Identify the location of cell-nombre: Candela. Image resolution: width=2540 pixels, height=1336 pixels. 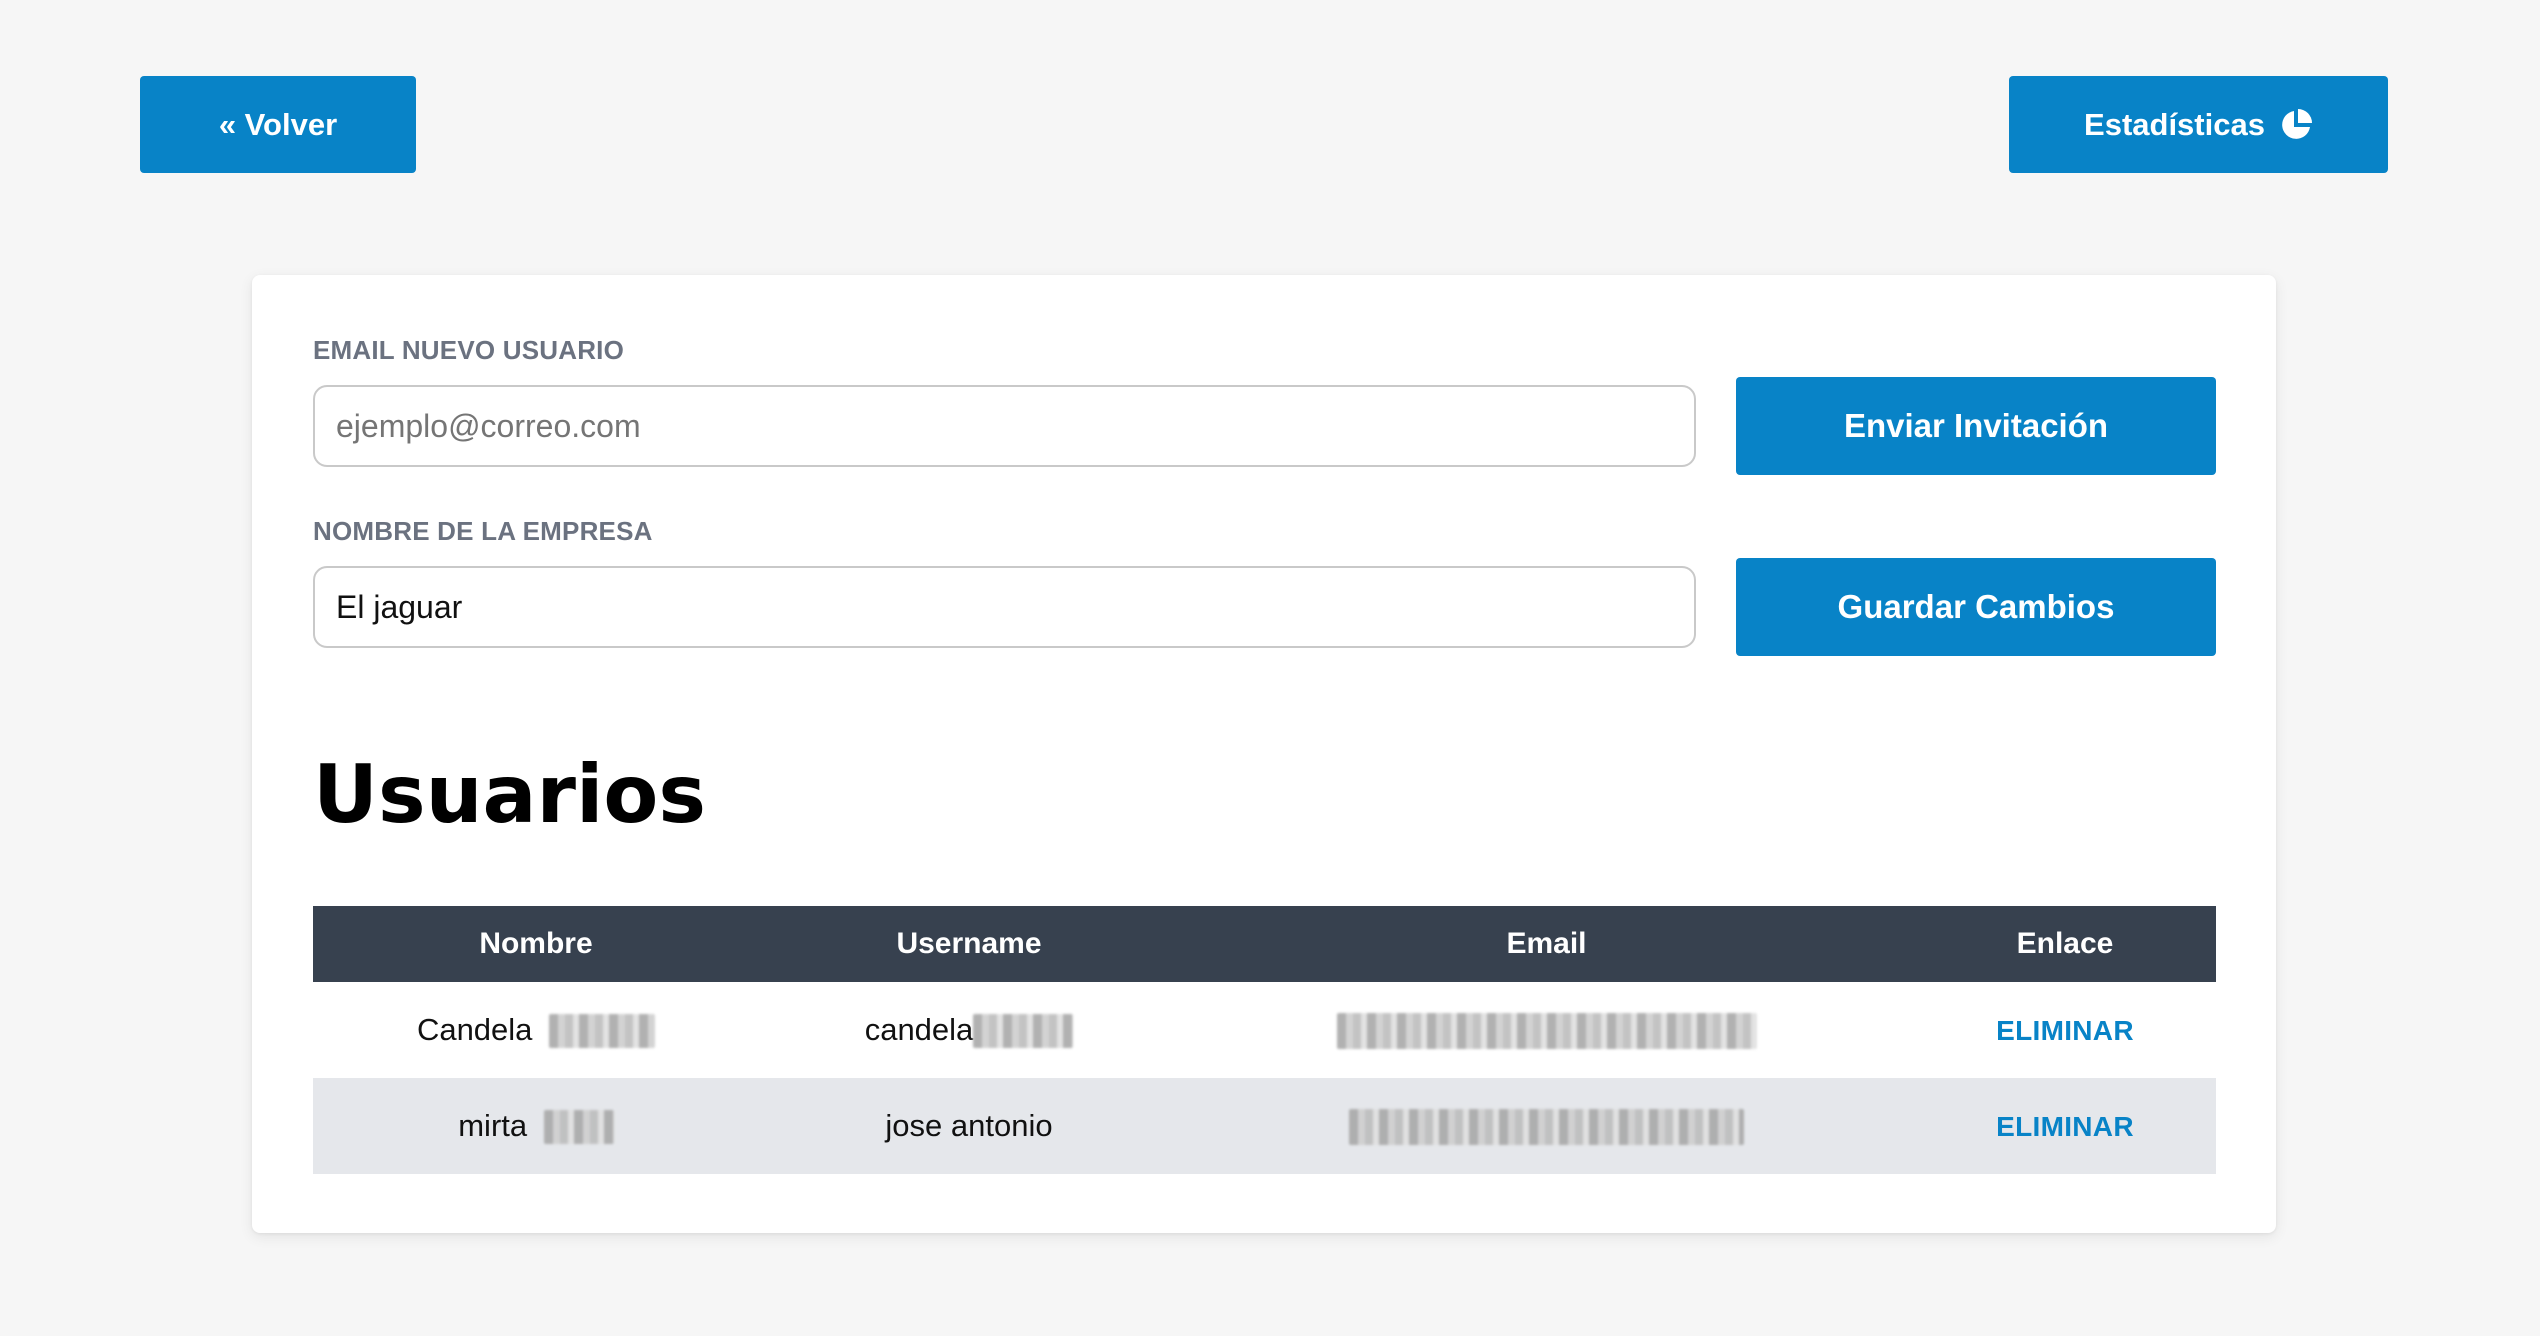
(536, 1030).